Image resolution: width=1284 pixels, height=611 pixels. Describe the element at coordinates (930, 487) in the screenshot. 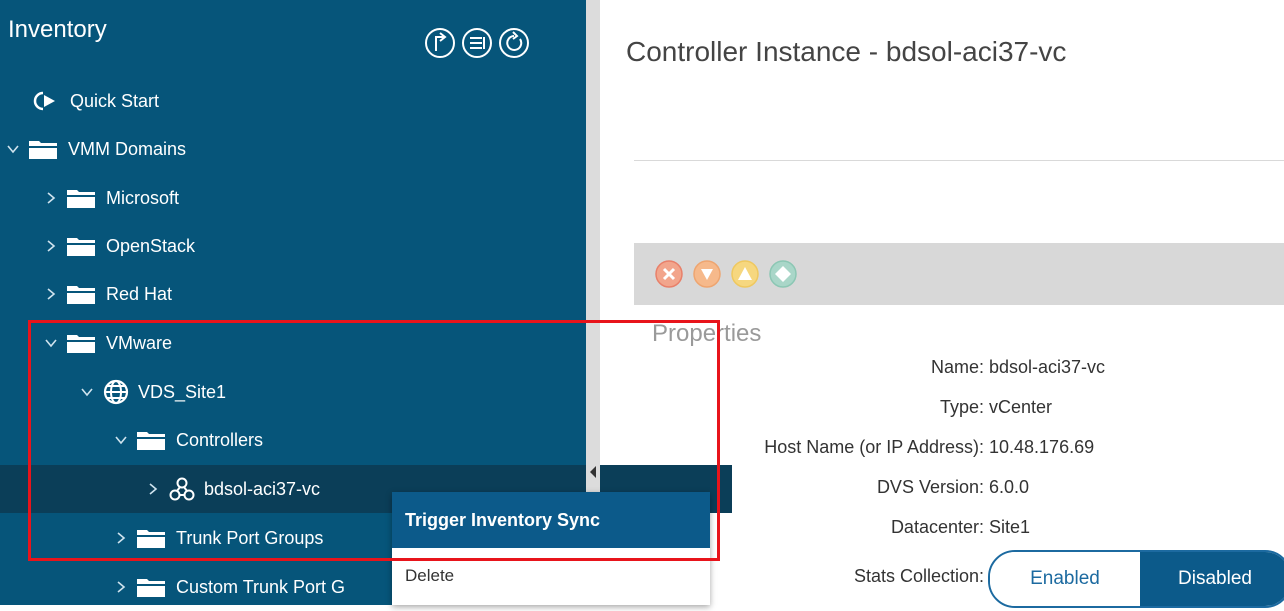

I see `property-label: DVS Version:` at that location.